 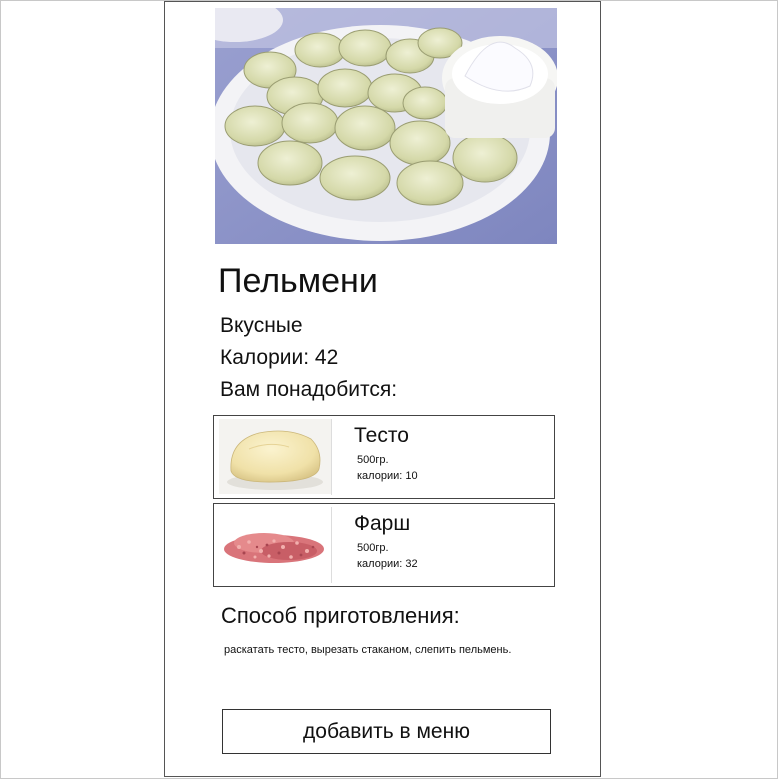 What do you see at coordinates (275, 456) in the screenshot?
I see `dough-photo` at bounding box center [275, 456].